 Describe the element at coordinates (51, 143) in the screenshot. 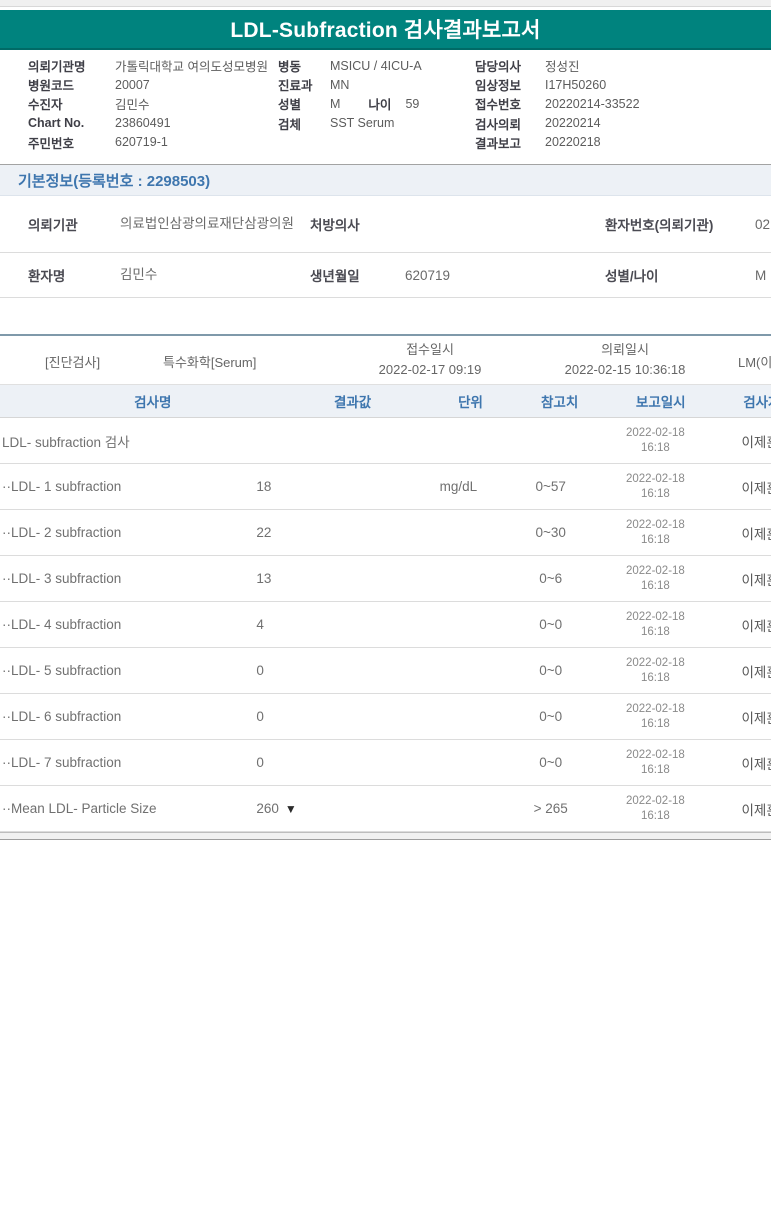

I see `field-label: 주민번호` at that location.